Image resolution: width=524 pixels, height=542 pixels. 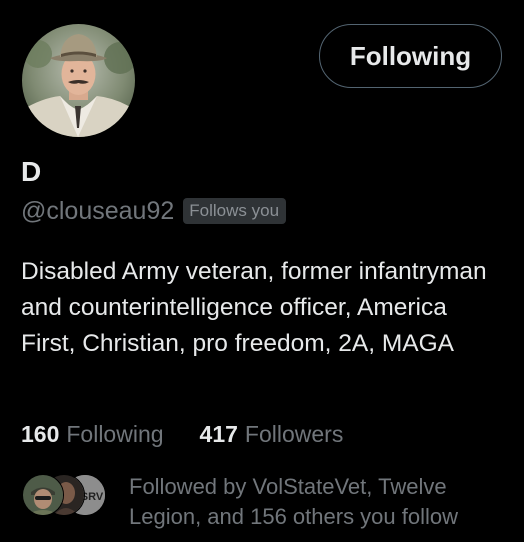 What do you see at coordinates (40, 434) in the screenshot?
I see `following-count: 160` at bounding box center [40, 434].